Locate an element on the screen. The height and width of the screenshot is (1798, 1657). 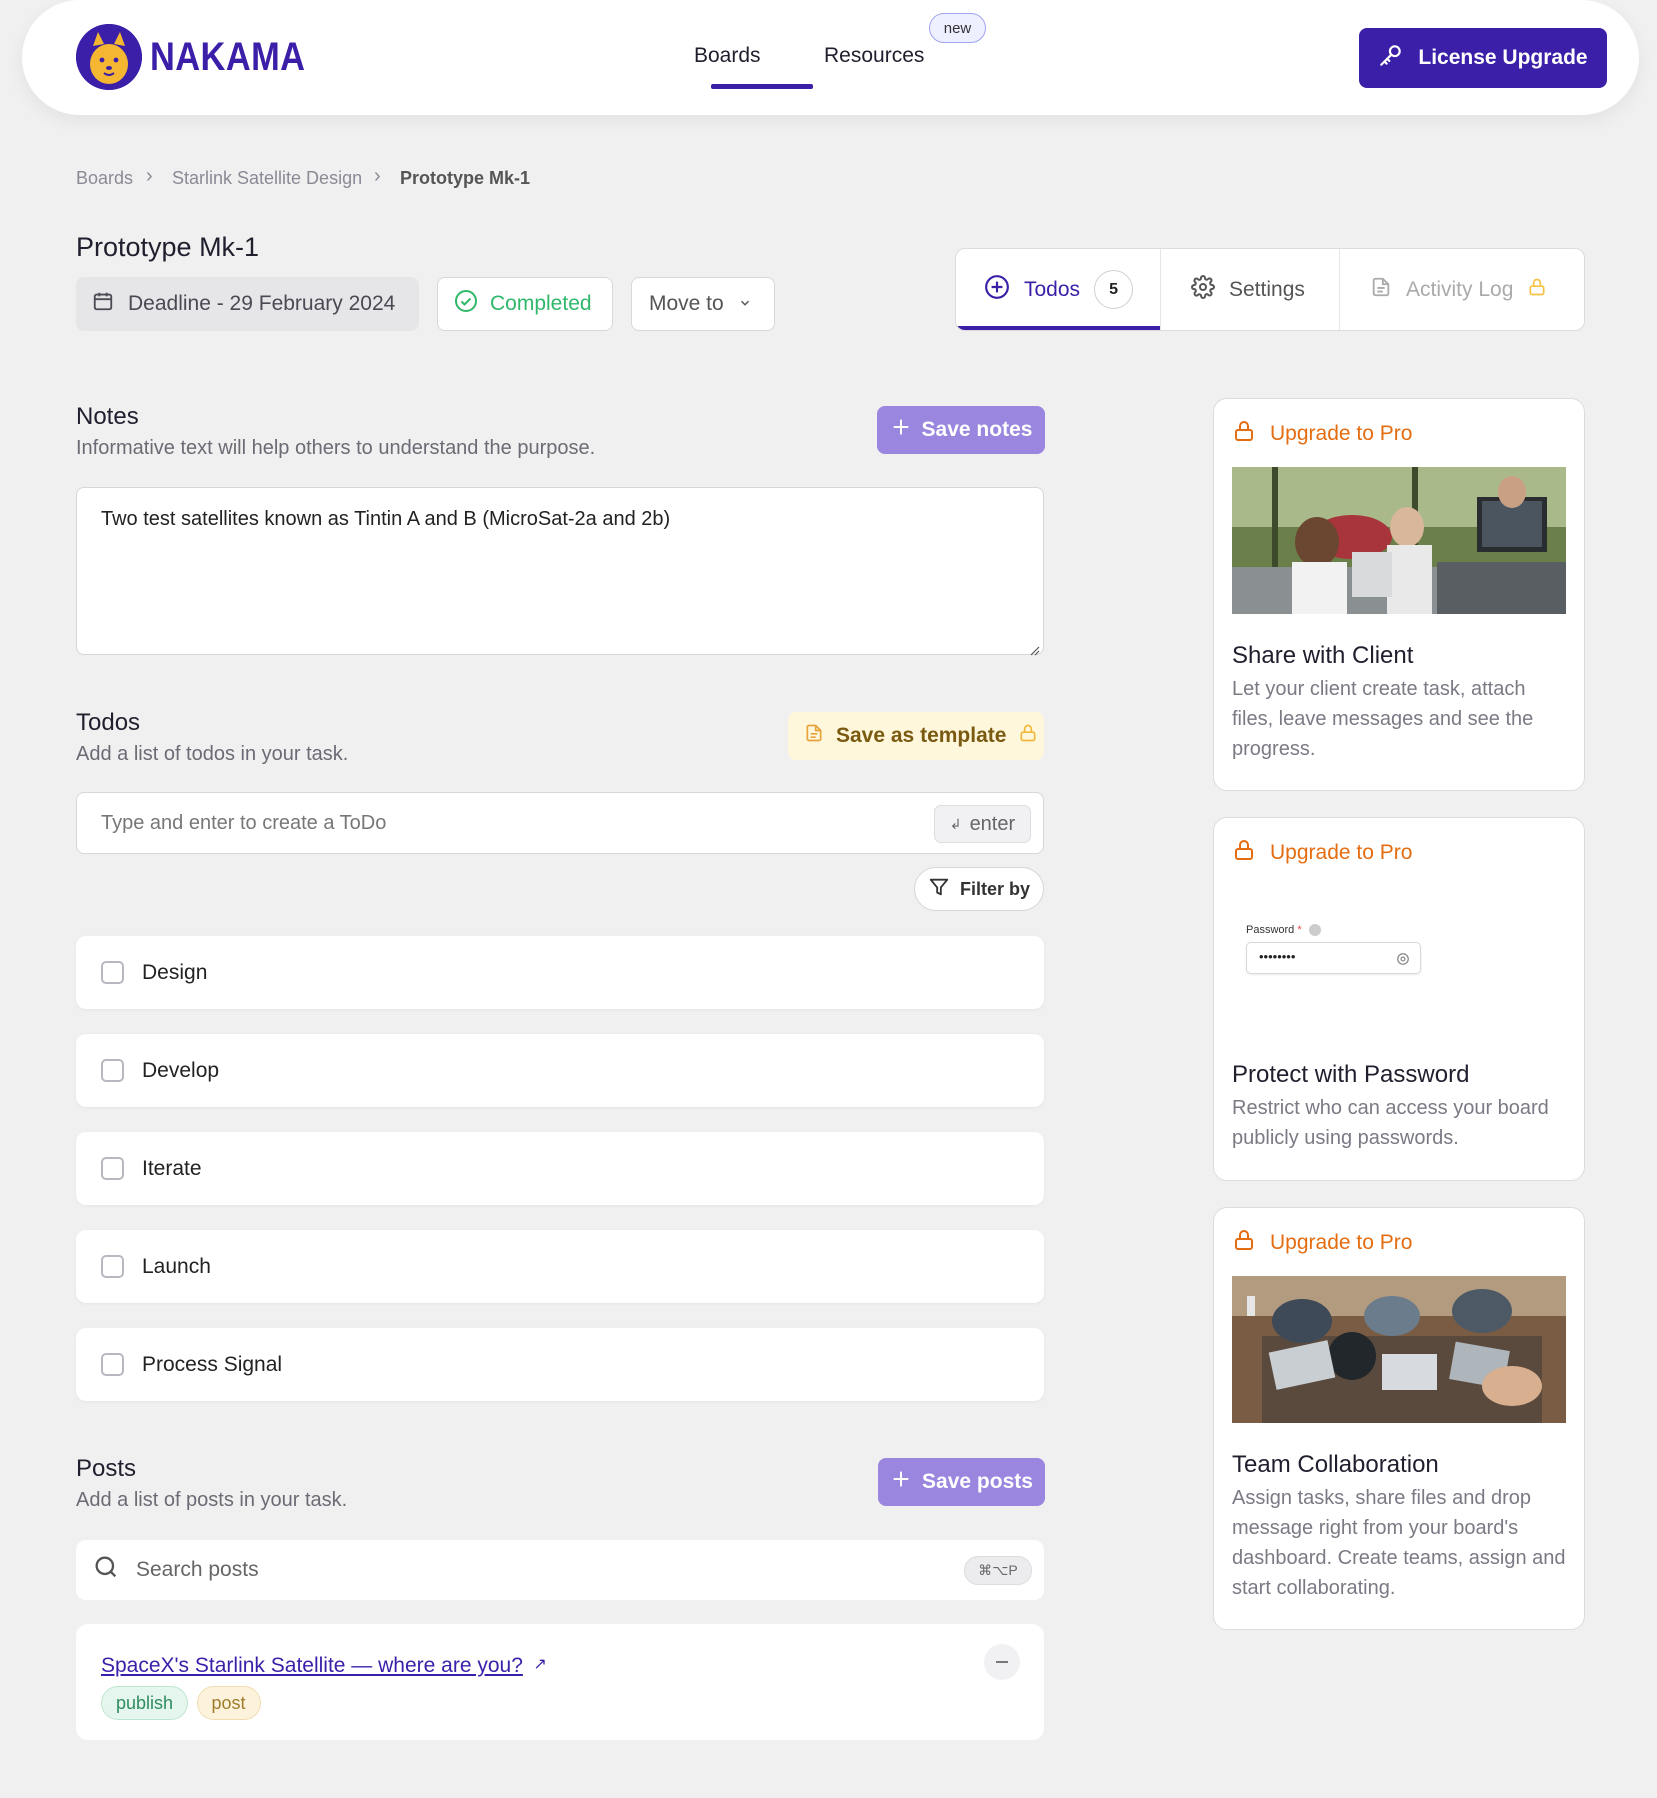
tab-activity-log: Activity Log is located at coordinates (1462, 289).